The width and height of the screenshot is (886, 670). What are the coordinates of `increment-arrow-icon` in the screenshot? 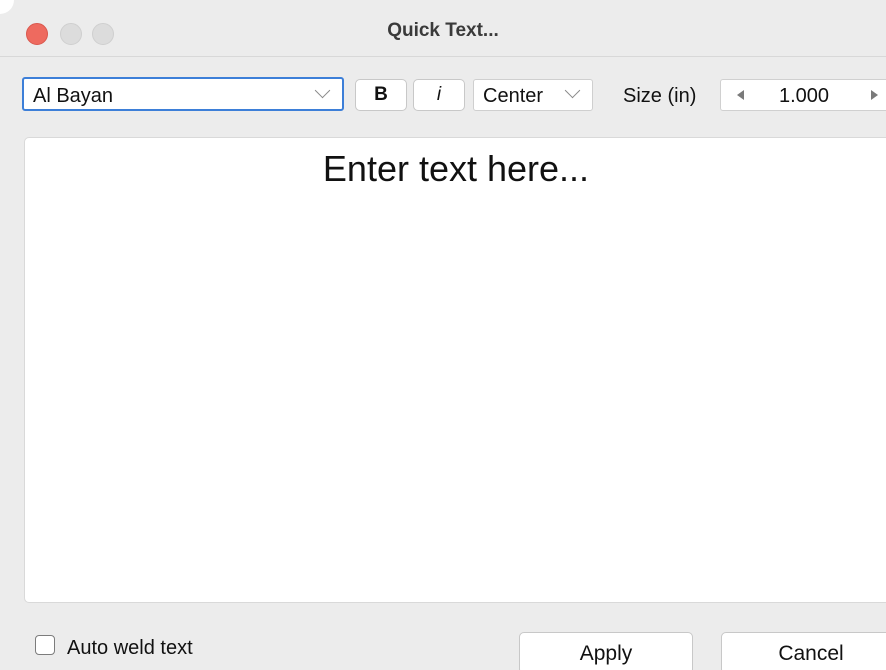 It's located at (874, 95).